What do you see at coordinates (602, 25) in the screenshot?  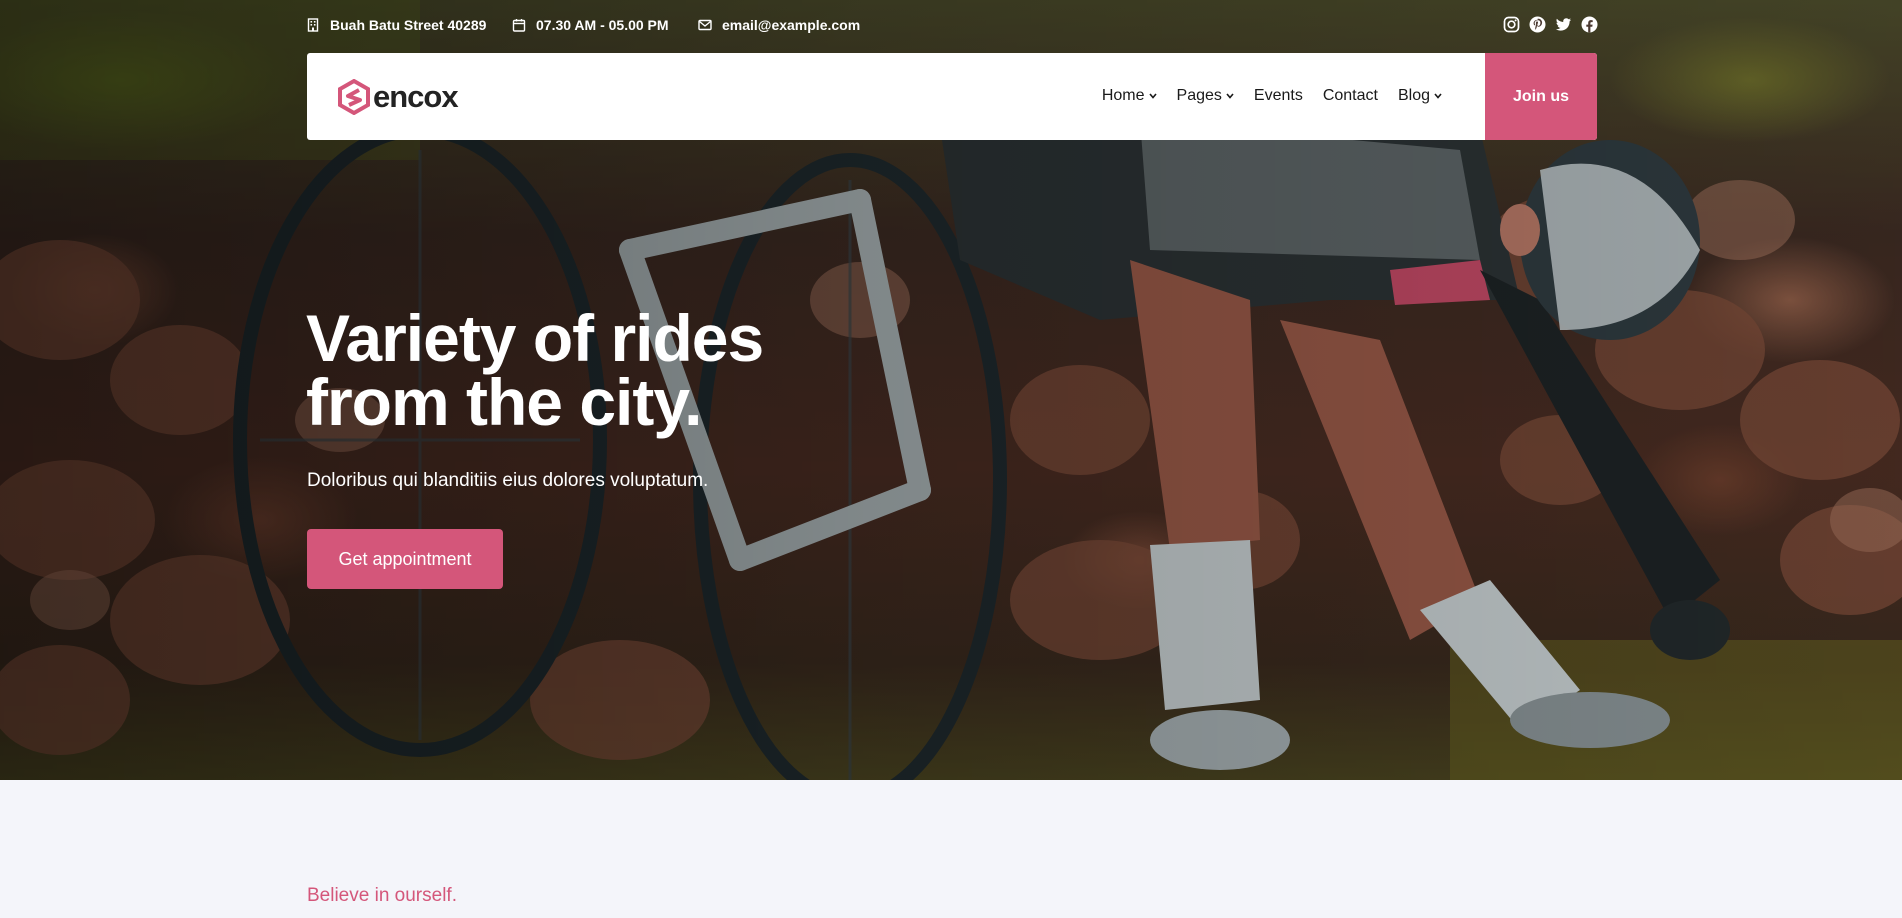 I see `hours-text: 07.30 AM - 05.00 PM` at bounding box center [602, 25].